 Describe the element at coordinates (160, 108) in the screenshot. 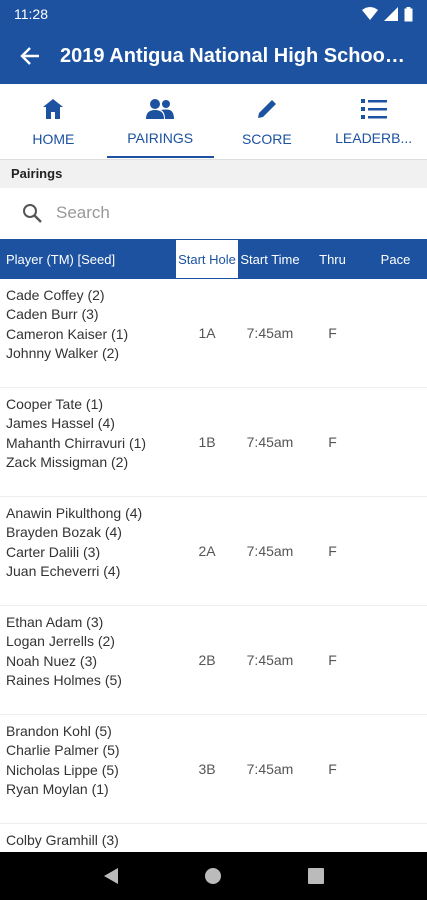

I see `people-icon` at that location.